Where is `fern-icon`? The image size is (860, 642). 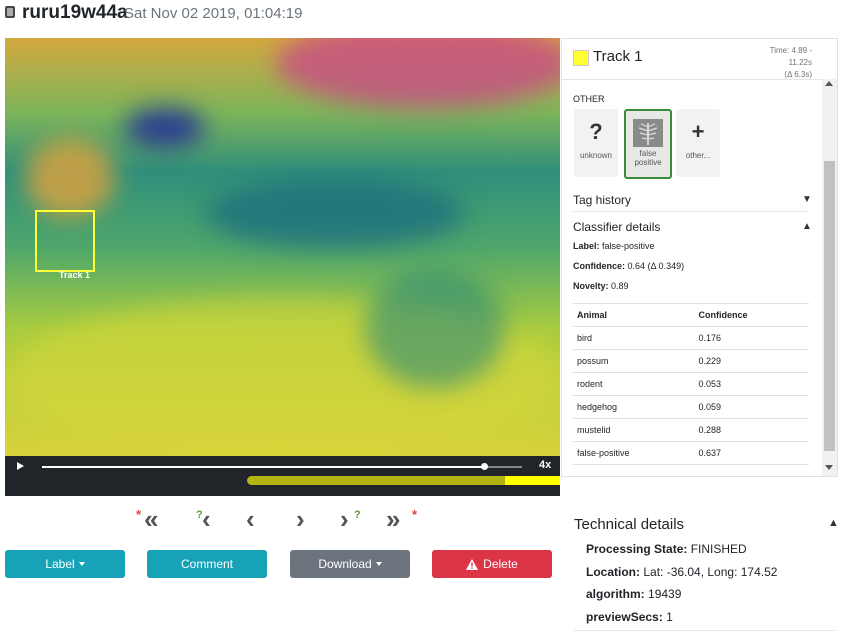 fern-icon is located at coordinates (648, 133).